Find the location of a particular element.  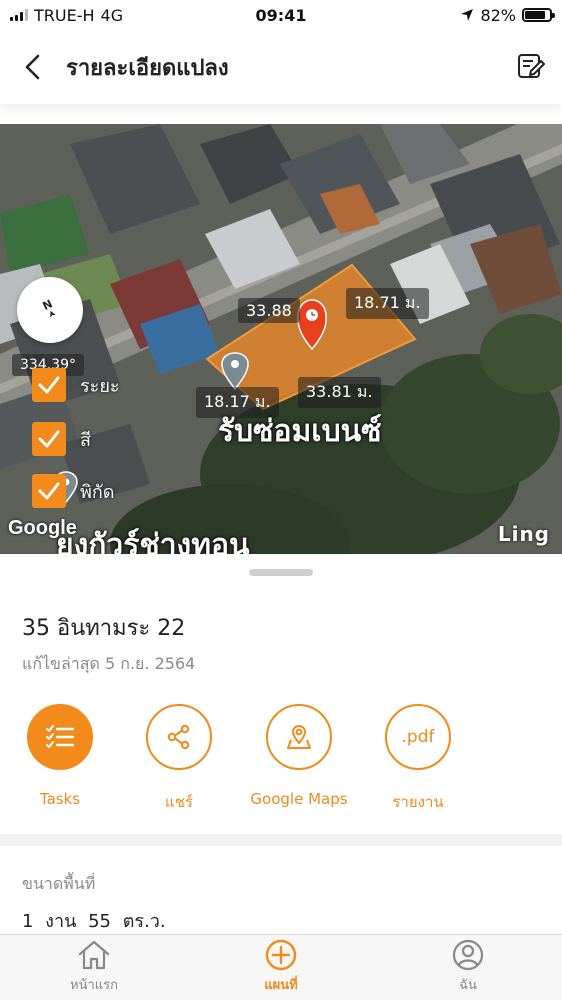

report-circle: .pdf is located at coordinates (418, 737).